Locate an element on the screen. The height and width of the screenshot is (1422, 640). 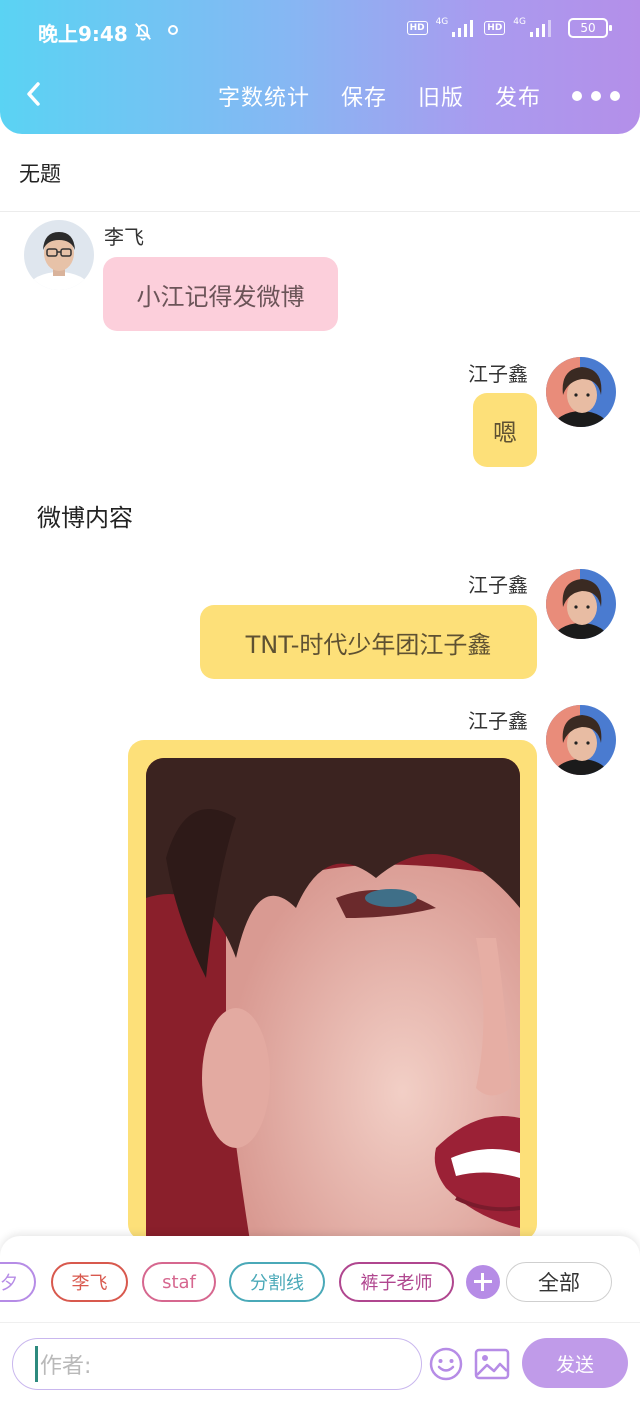
message-bubble: 小江记得发微博 is located at coordinates (220, 294).